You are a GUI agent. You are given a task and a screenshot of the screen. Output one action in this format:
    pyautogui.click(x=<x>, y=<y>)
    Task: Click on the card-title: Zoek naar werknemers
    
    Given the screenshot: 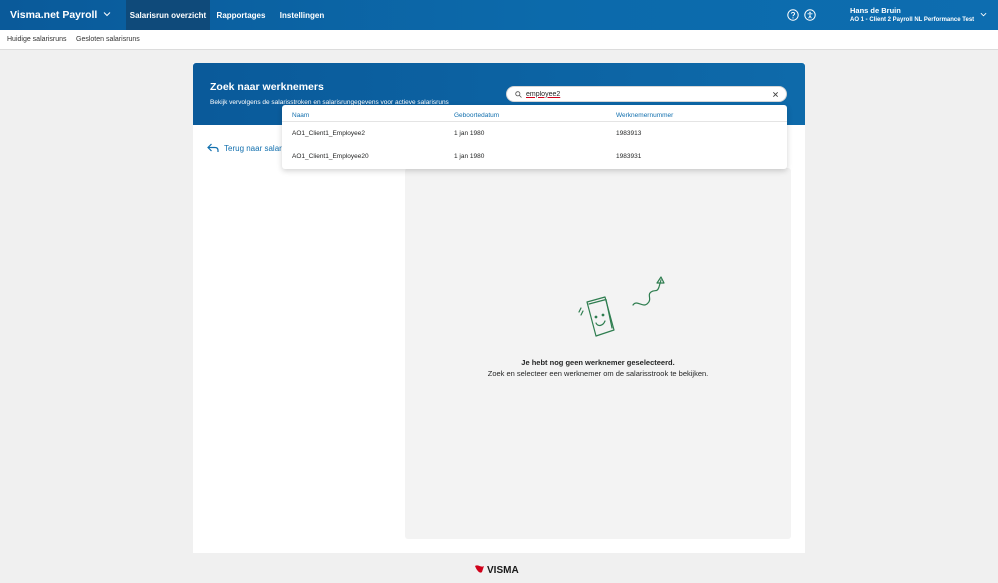 What is the action you would take?
    pyautogui.click(x=267, y=87)
    